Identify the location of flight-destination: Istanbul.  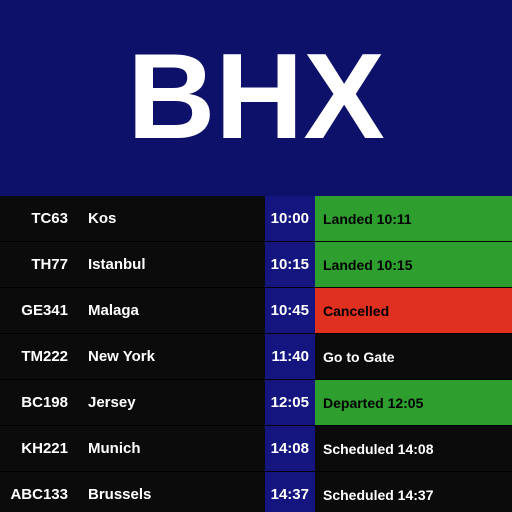
(117, 264).